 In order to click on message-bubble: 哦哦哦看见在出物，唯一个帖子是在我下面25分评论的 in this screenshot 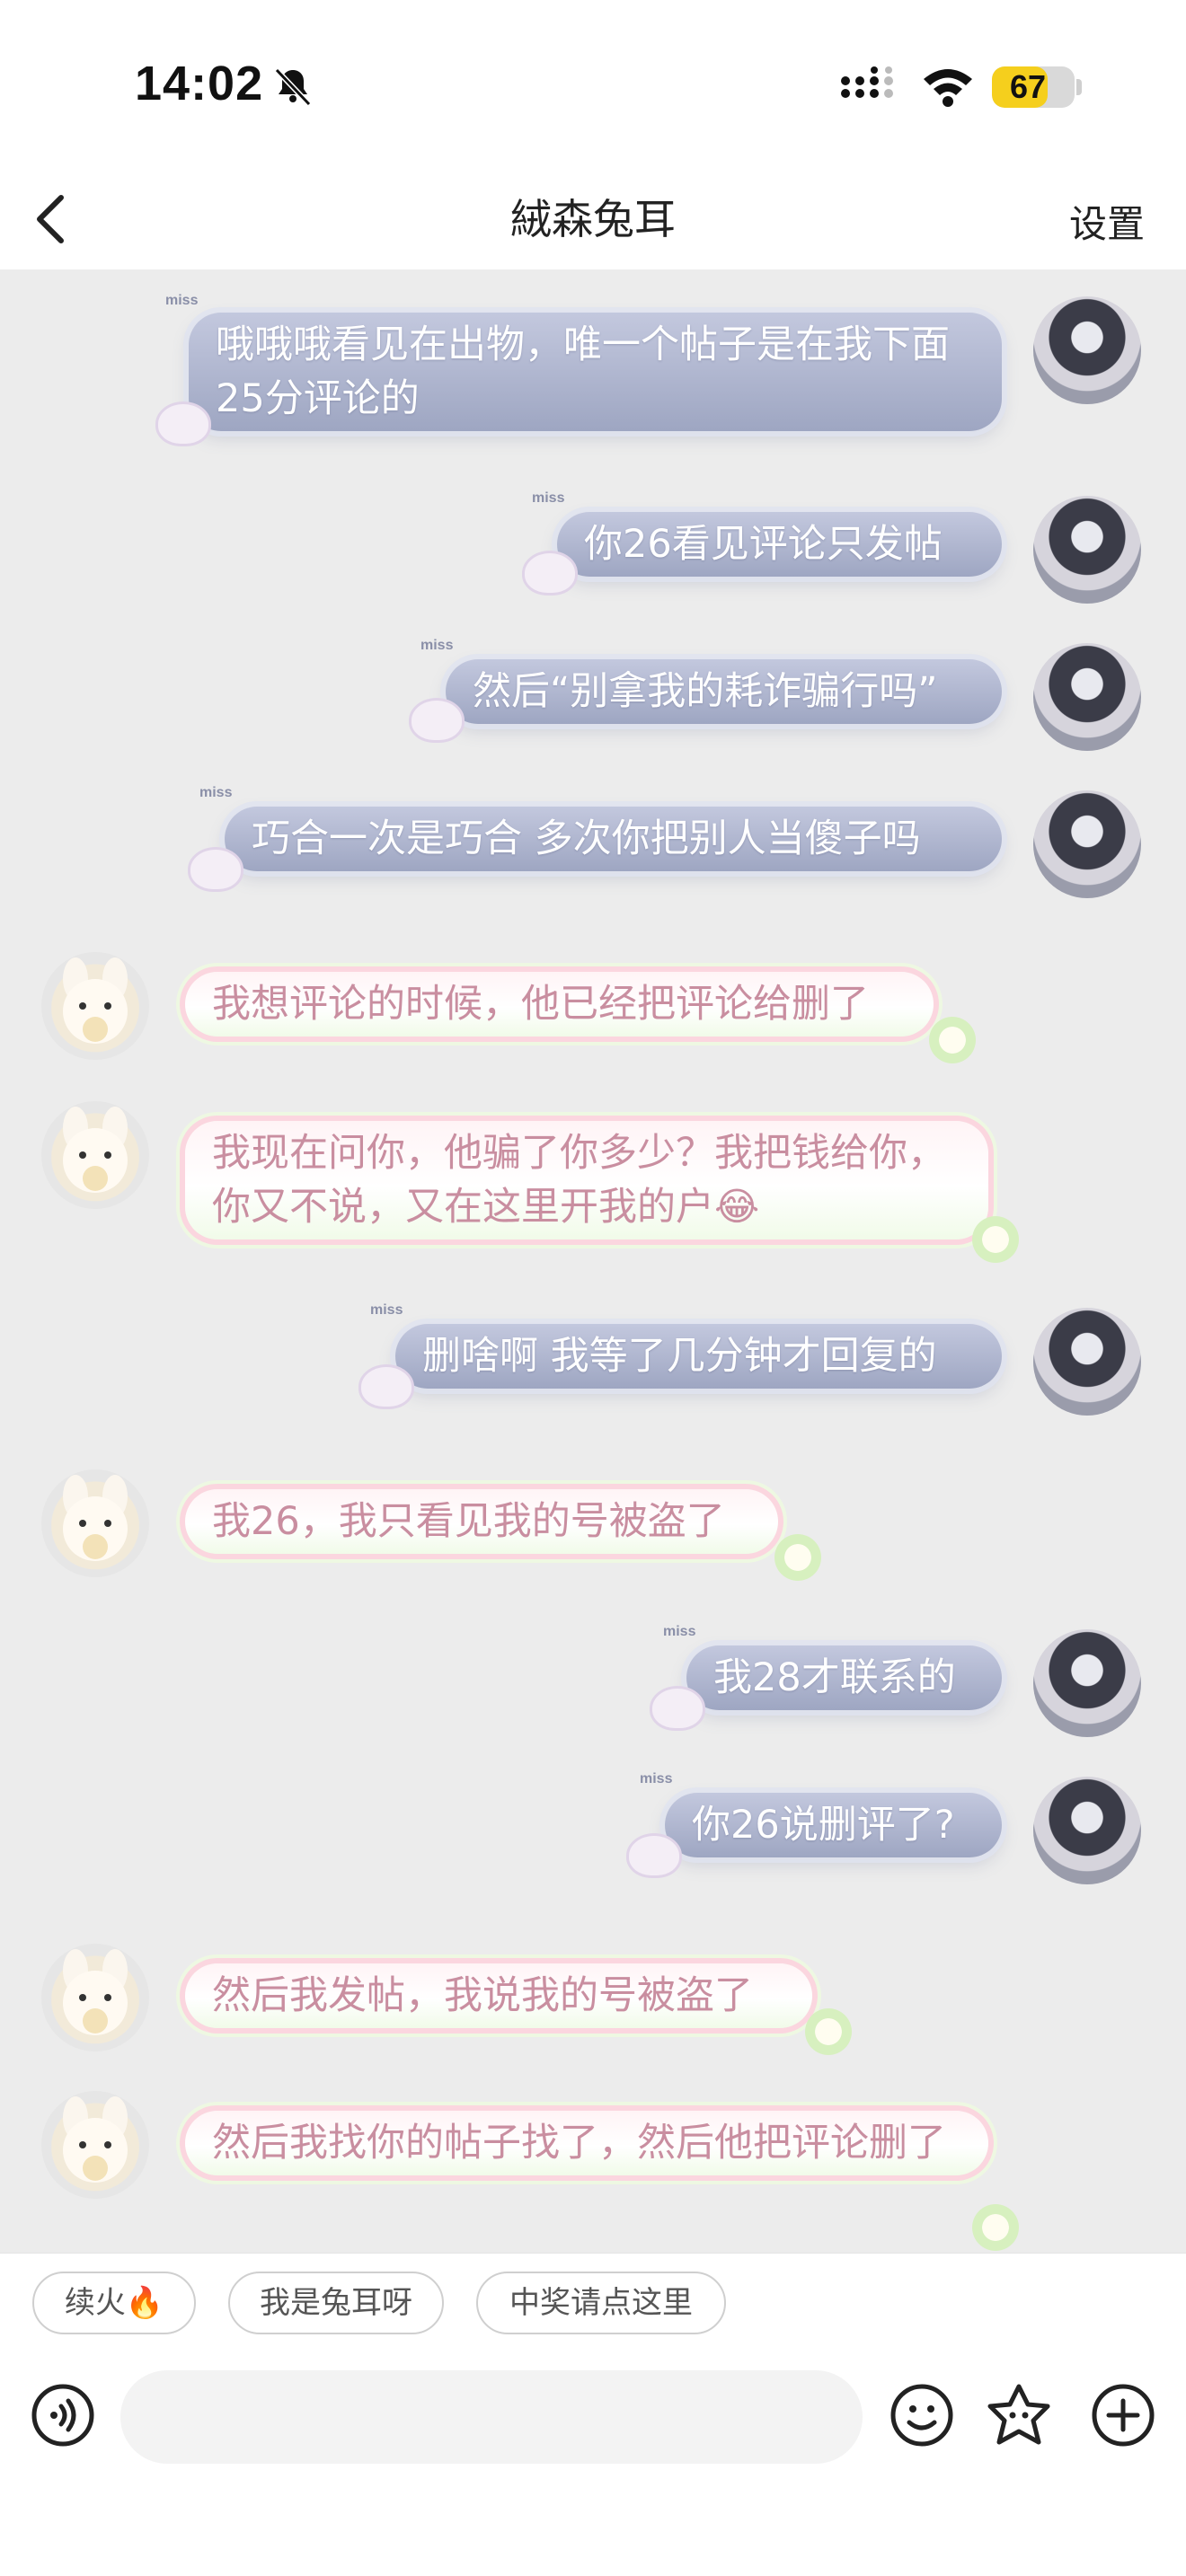, I will do `click(595, 372)`.